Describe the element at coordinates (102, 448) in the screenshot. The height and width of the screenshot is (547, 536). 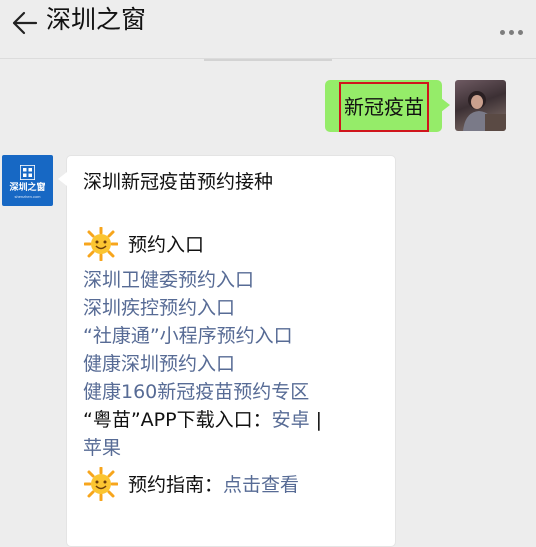
I see `link-apple: 苹果` at that location.